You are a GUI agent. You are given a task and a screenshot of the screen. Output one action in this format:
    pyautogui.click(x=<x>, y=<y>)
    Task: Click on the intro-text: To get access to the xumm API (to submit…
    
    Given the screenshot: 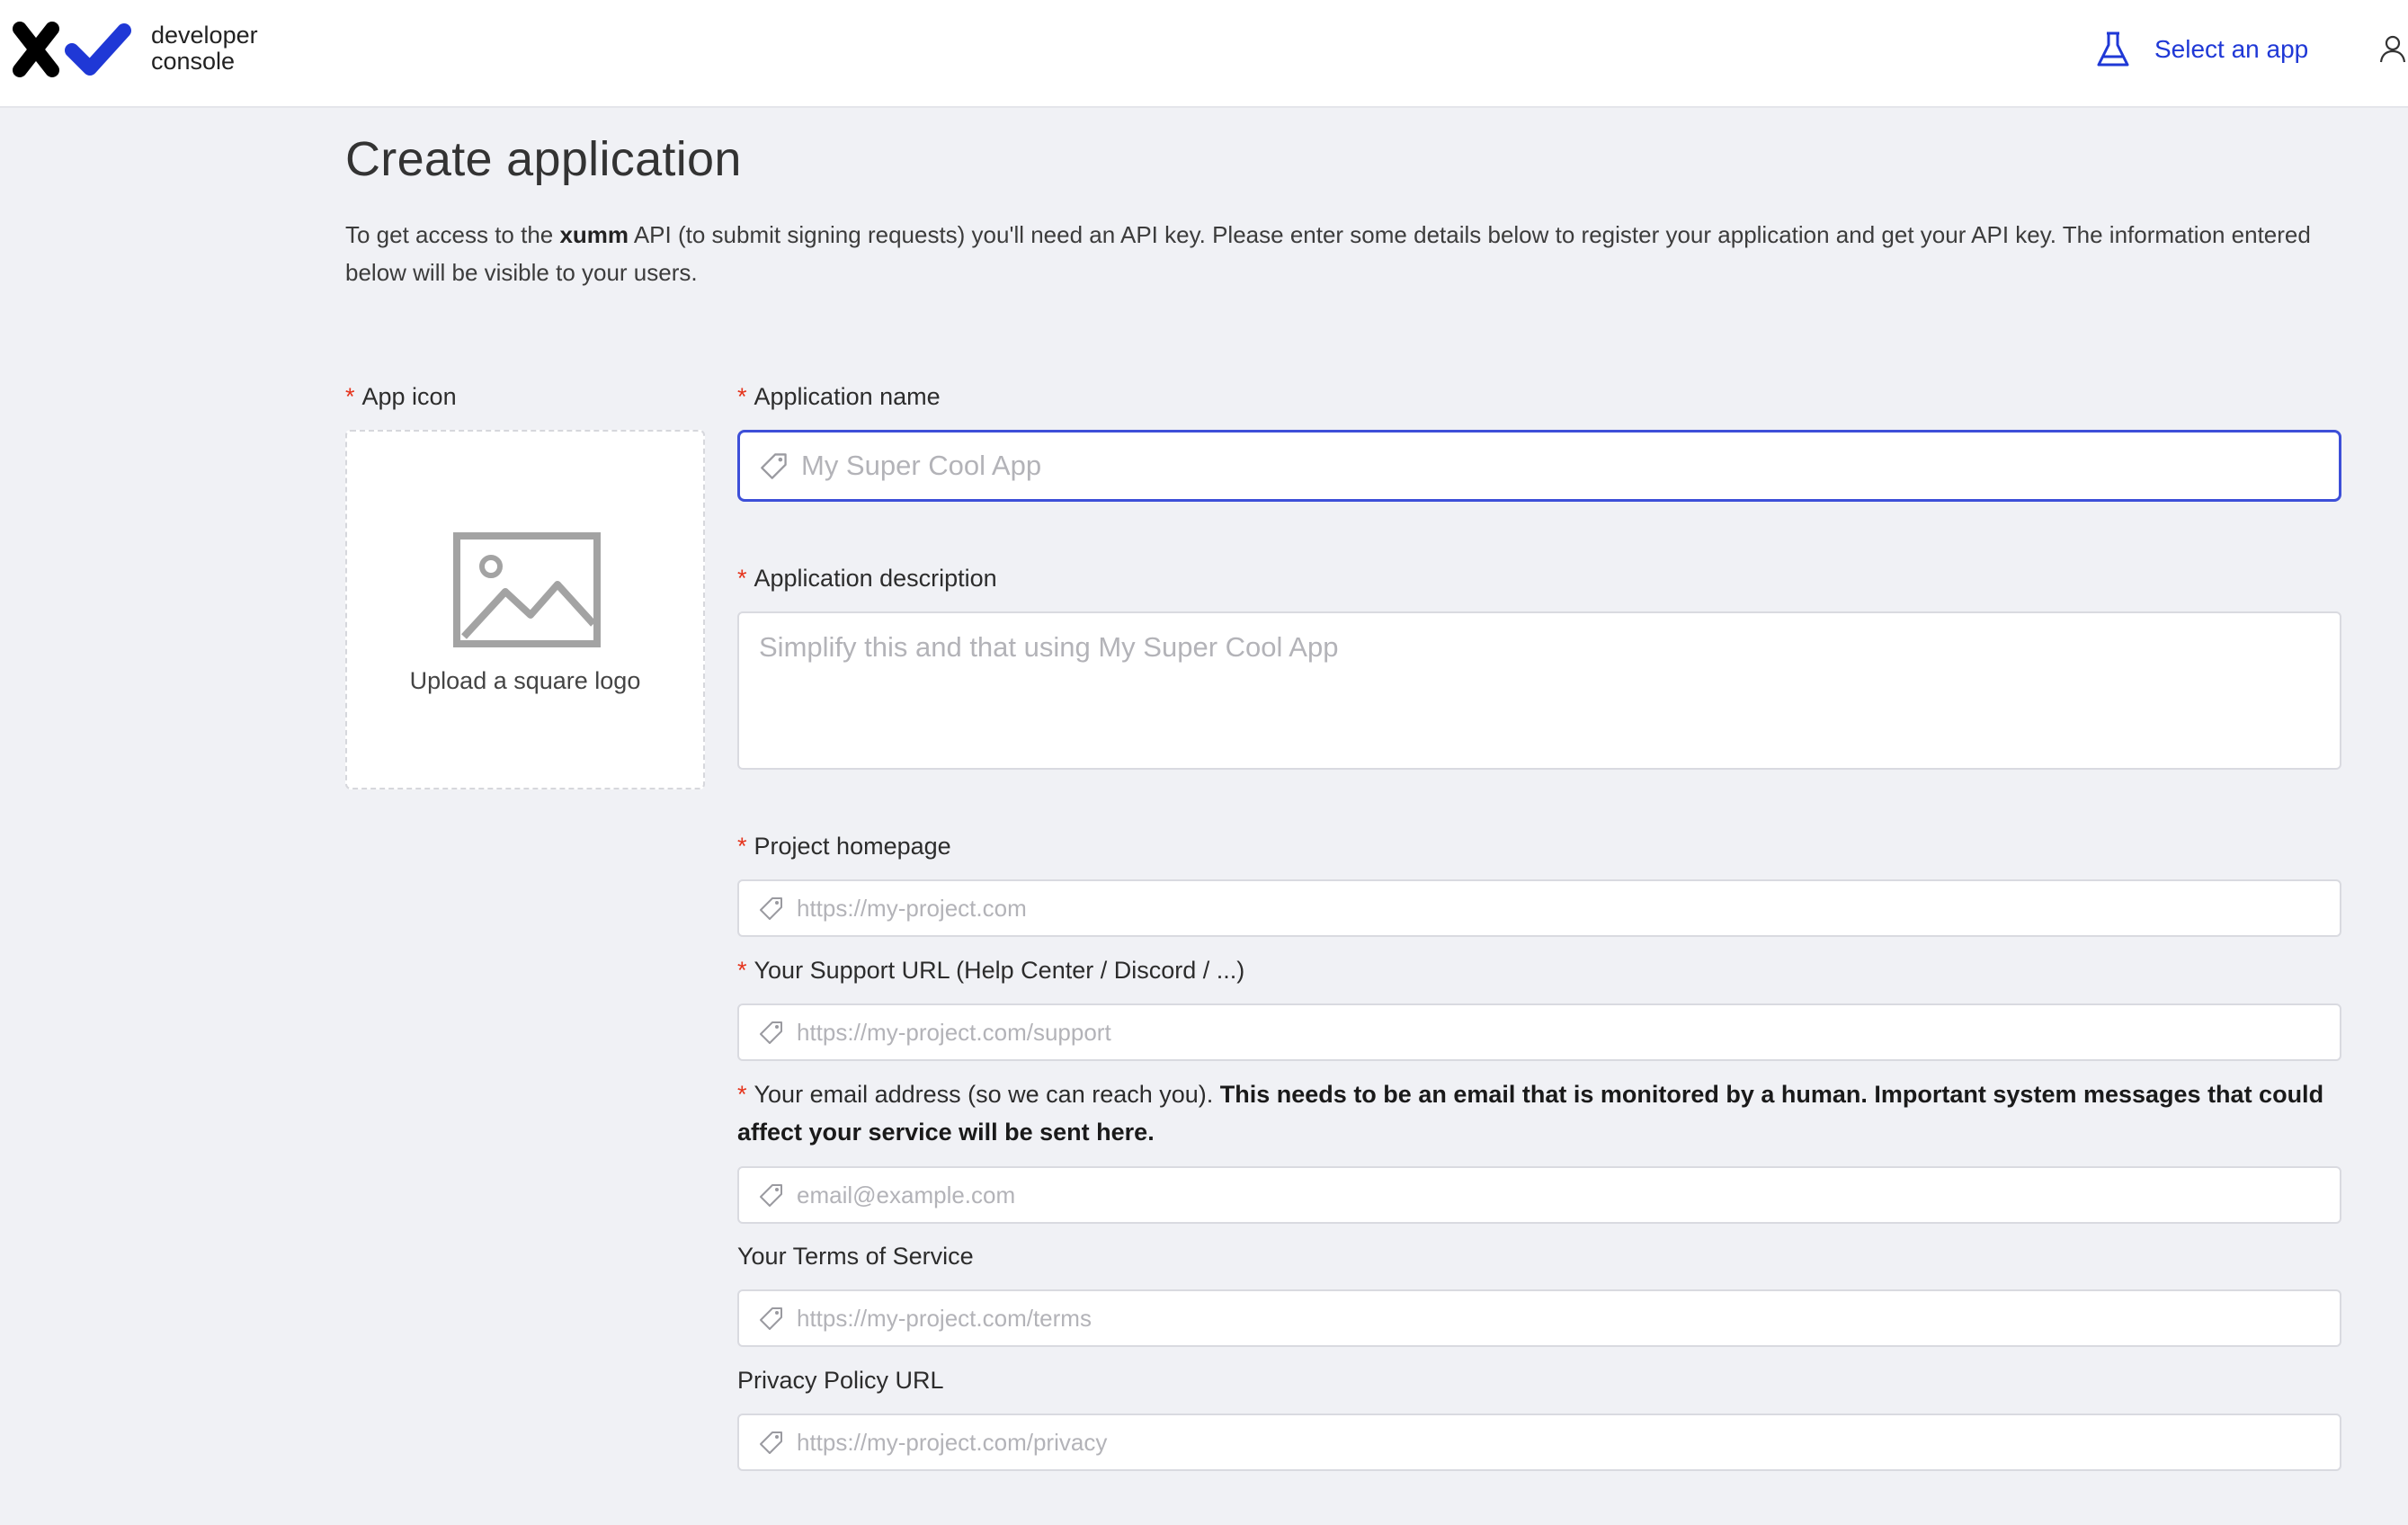 What is the action you would take?
    pyautogui.click(x=1347, y=254)
    